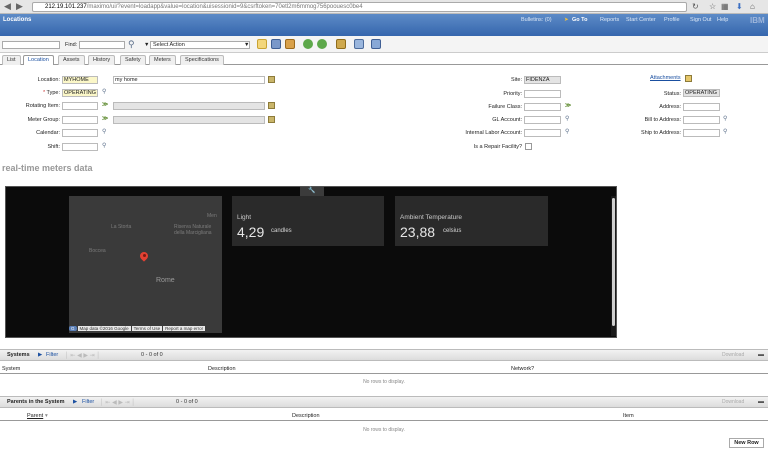 The width and height of the screenshot is (768, 455). I want to click on help-link: Help, so click(722, 20).